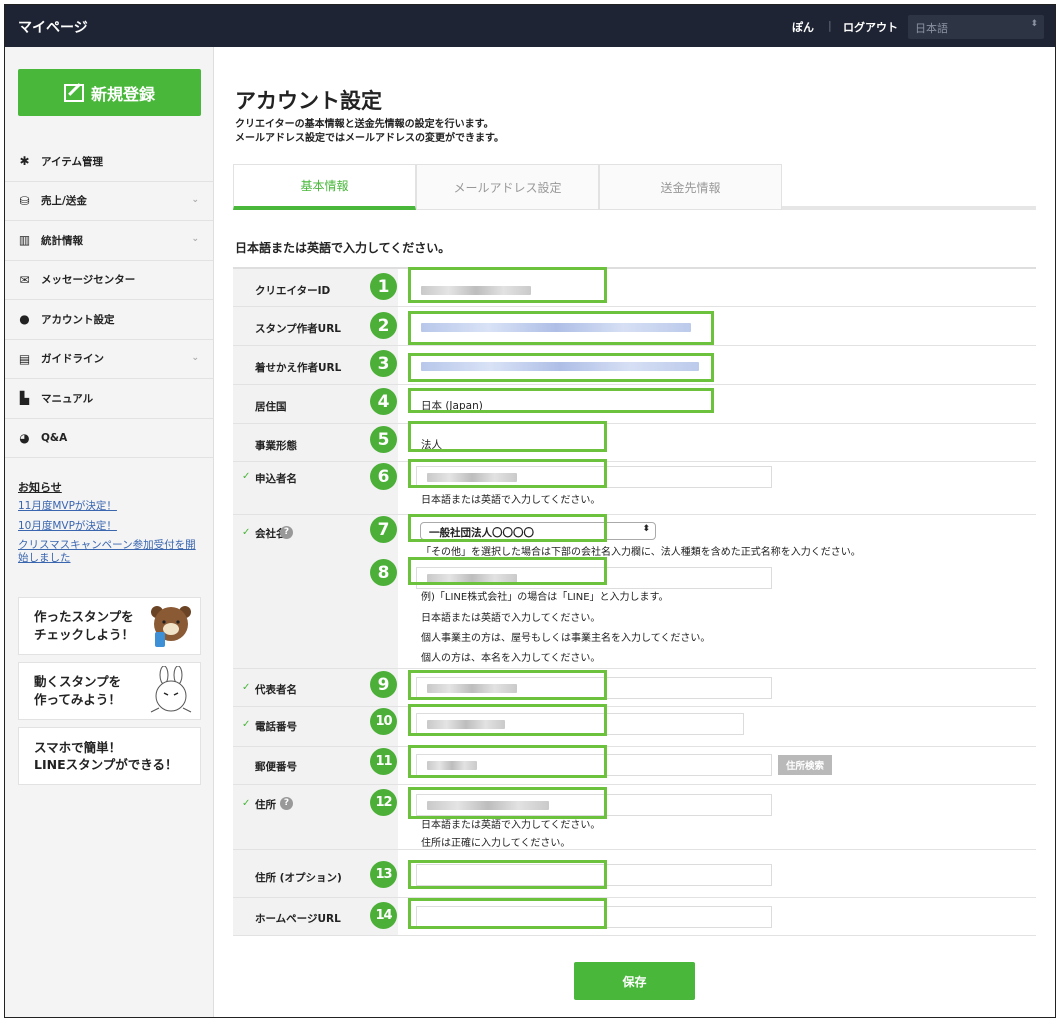 The width and height of the screenshot is (1061, 1024). Describe the element at coordinates (511, 825) in the screenshot. I see `address-hint: 日本語または英語で入力してください。` at that location.